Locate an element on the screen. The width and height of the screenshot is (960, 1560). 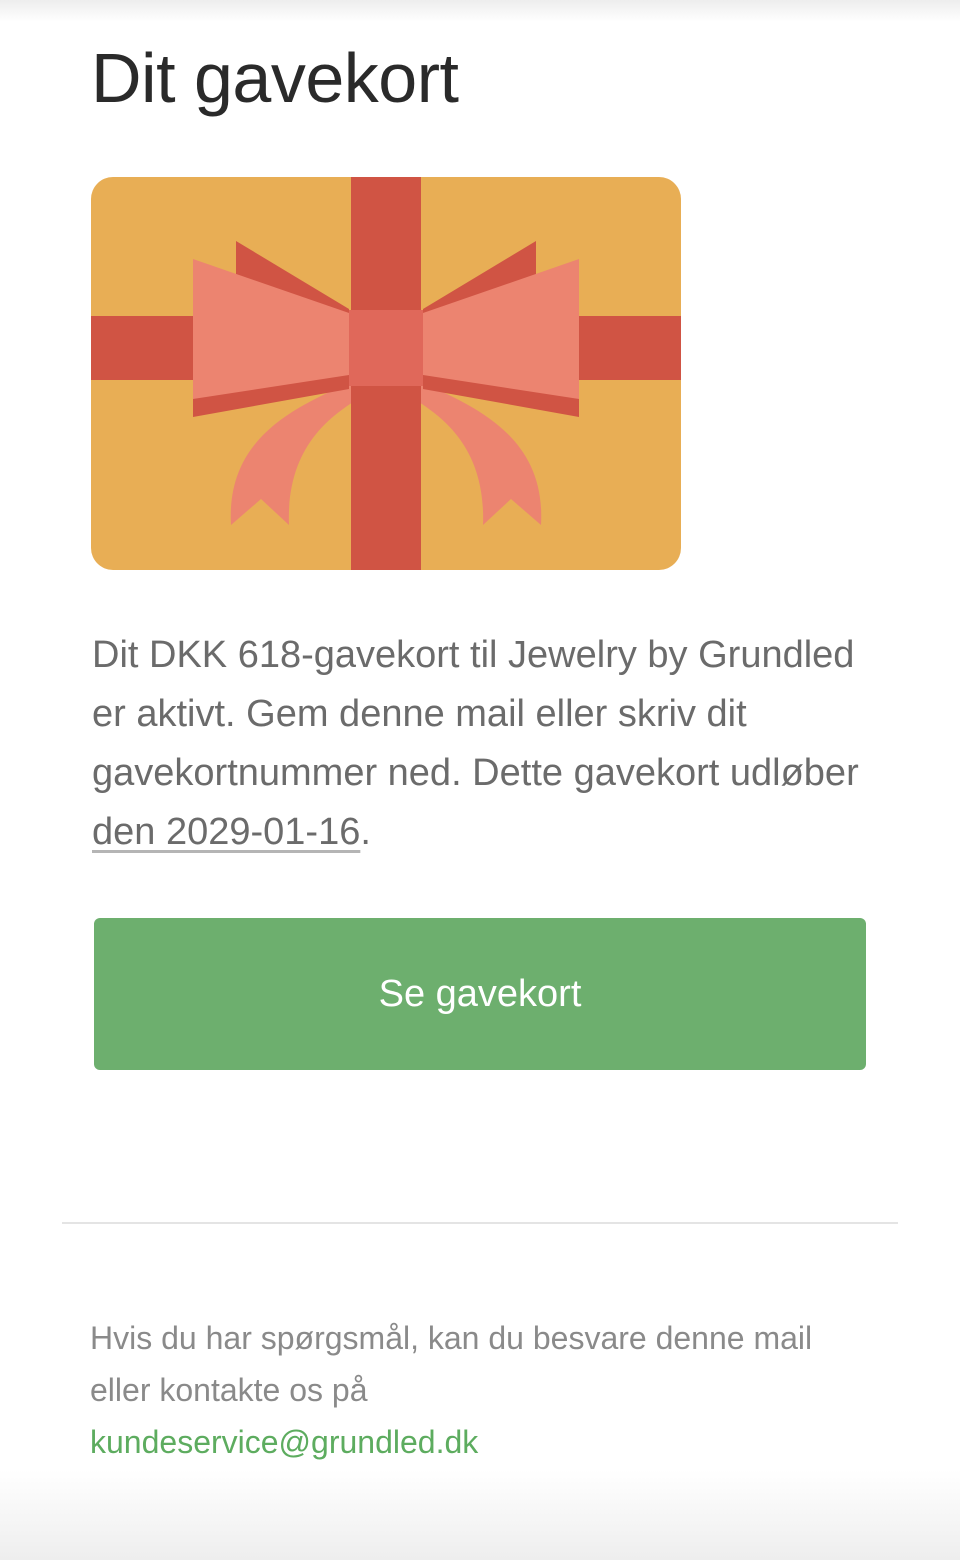
top-shade is located at coordinates (480, 11).